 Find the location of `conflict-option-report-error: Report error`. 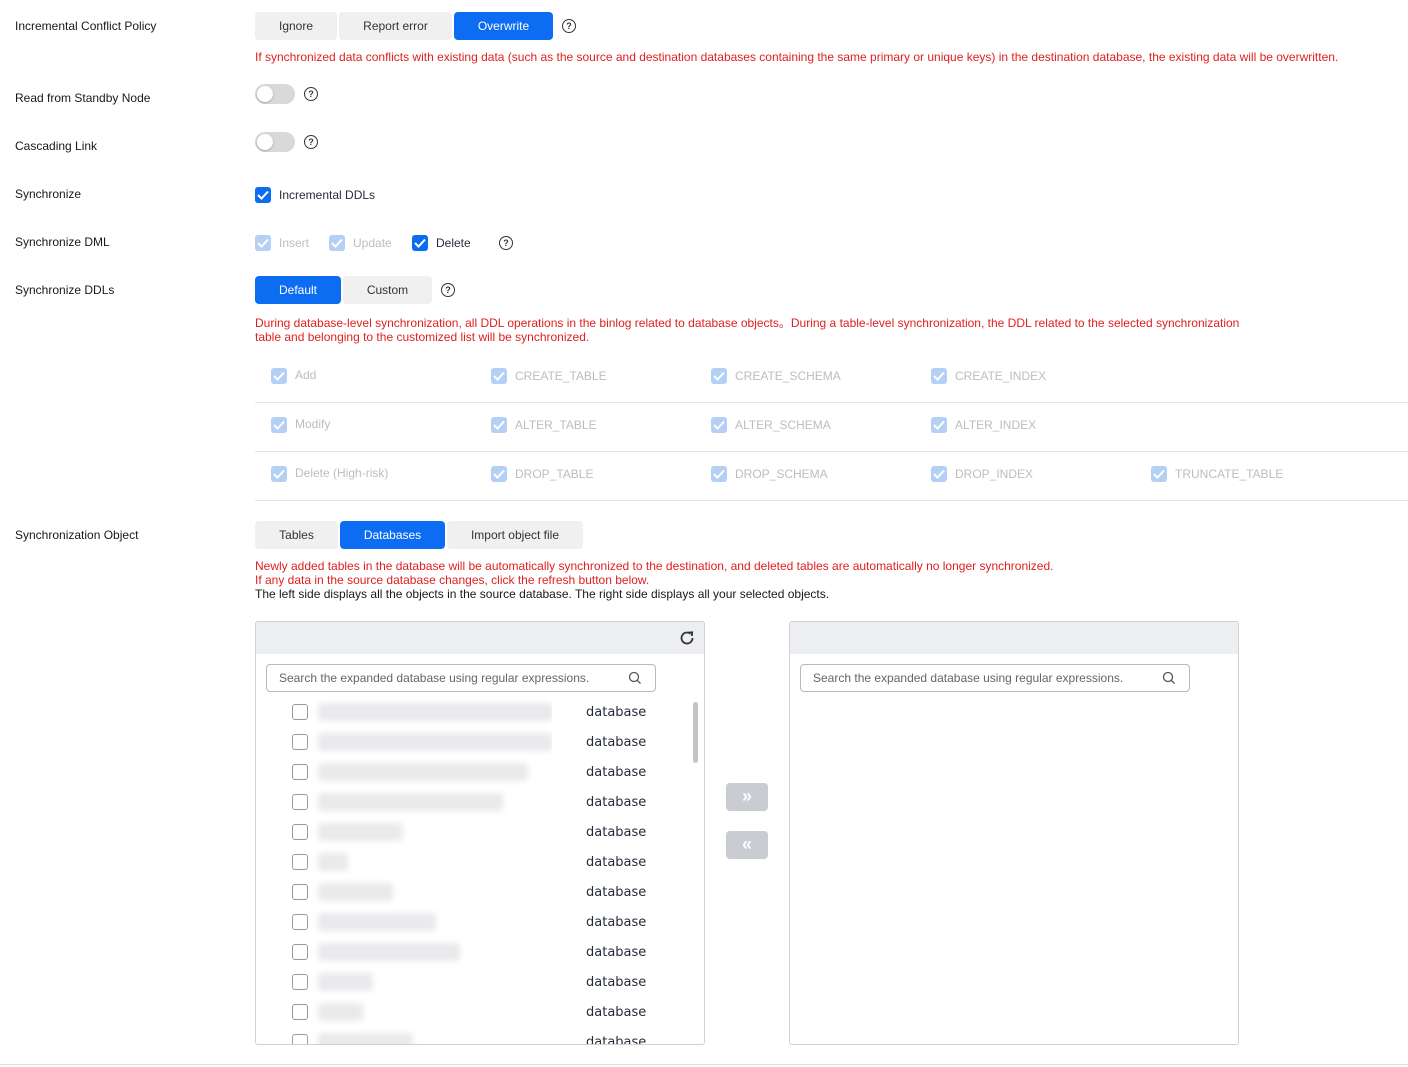

conflict-option-report-error: Report error is located at coordinates (395, 26).